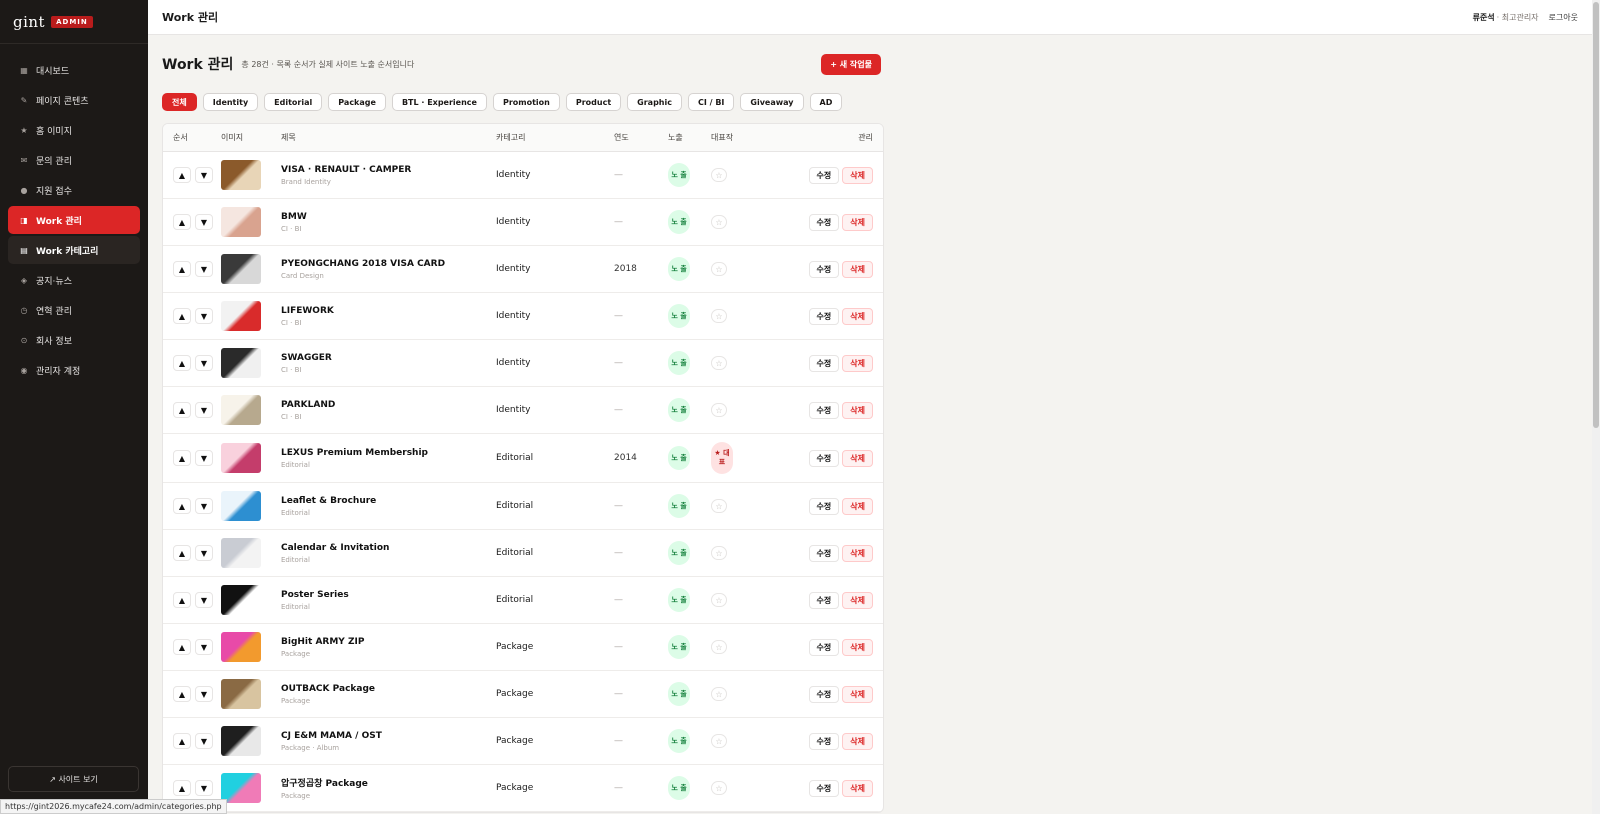 Image resolution: width=1600 pixels, height=814 pixels. I want to click on work-title: OUTBACK Package, so click(388, 689).